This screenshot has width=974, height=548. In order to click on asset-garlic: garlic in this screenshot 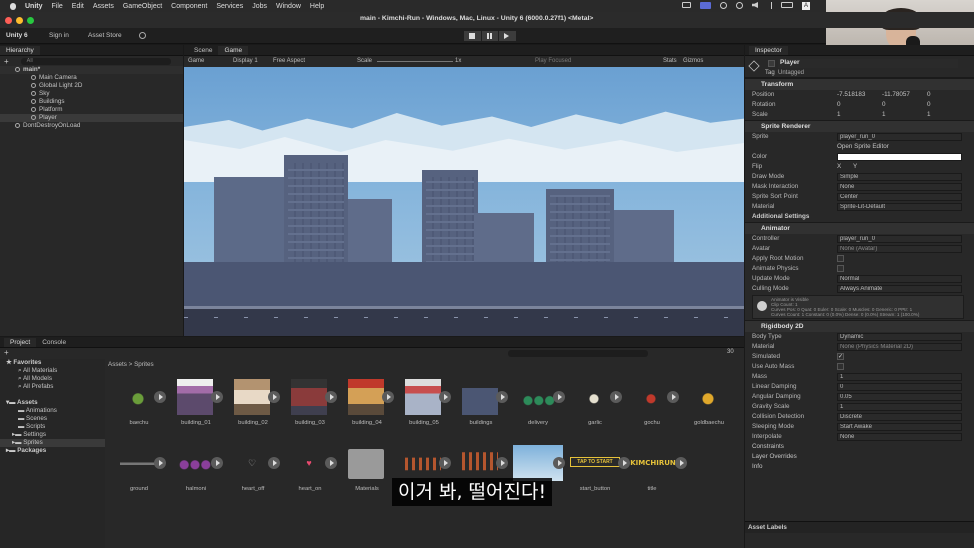, I will do `click(596, 408)`.